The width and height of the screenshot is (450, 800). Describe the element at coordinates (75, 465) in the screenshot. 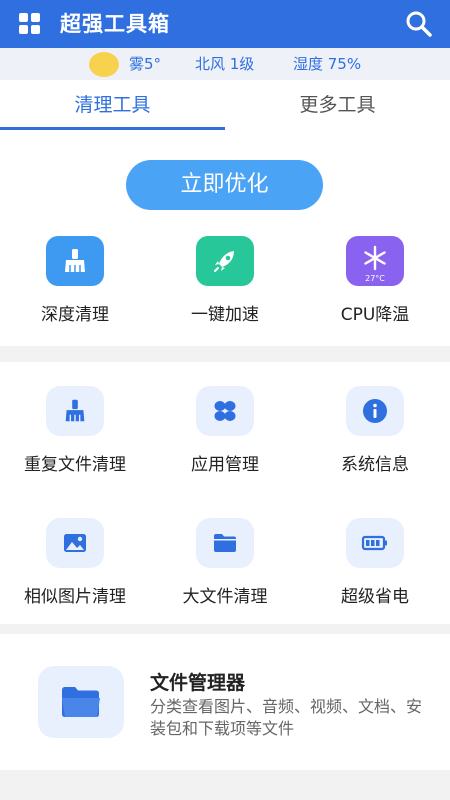

I see `tool-label: 重复文件清理` at that location.